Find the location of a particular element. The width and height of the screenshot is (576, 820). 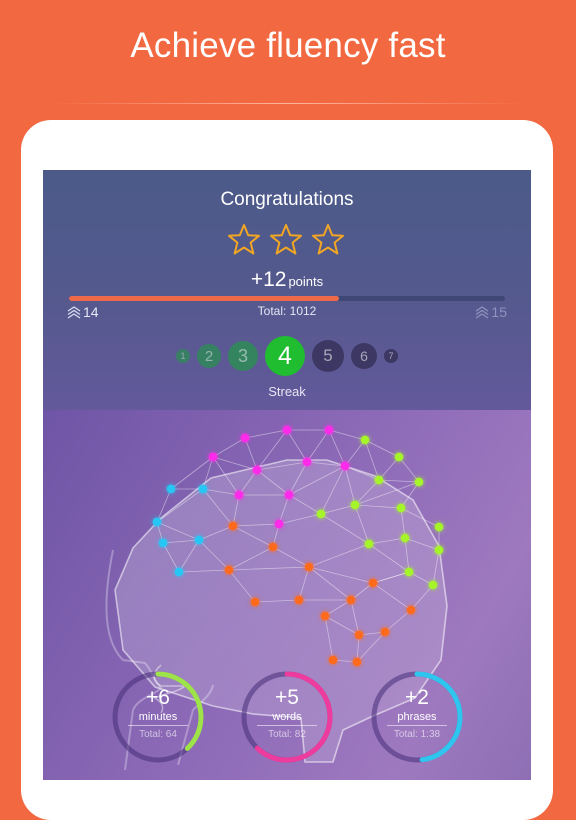

stat-minutes: +6 minutes Total: 64 is located at coordinates (158, 717).